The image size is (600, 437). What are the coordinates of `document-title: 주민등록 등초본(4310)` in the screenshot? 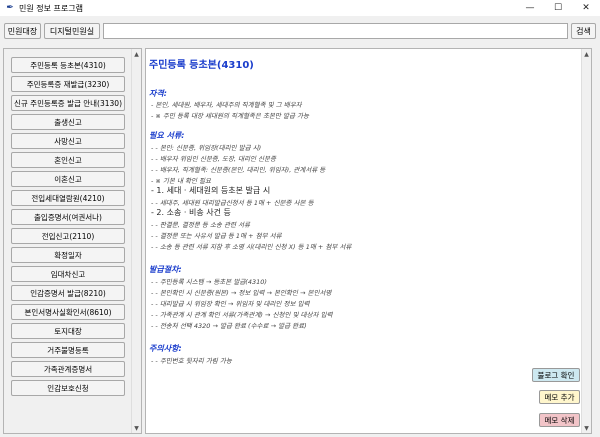 It's located at (201, 65).